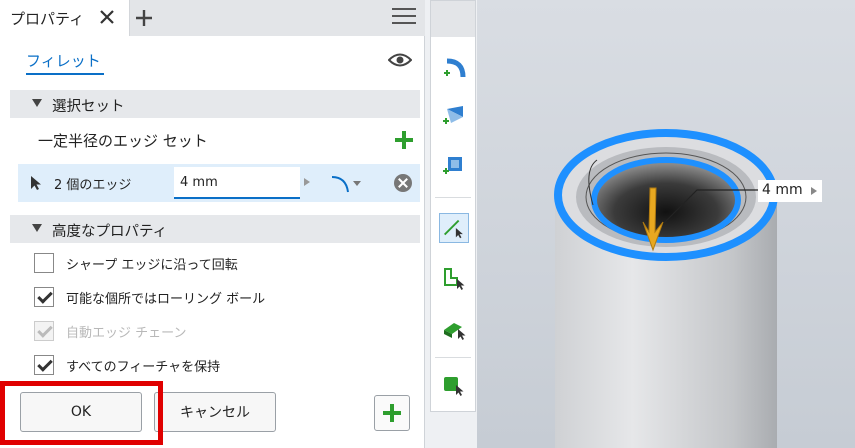  Describe the element at coordinates (81, 413) in the screenshot. I see `ok-highlight-frame` at that location.